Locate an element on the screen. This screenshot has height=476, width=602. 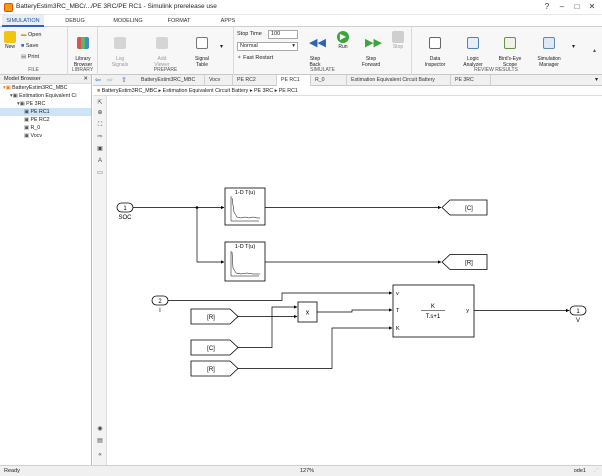
doc-tab: R_0 is located at coordinates (329, 80).